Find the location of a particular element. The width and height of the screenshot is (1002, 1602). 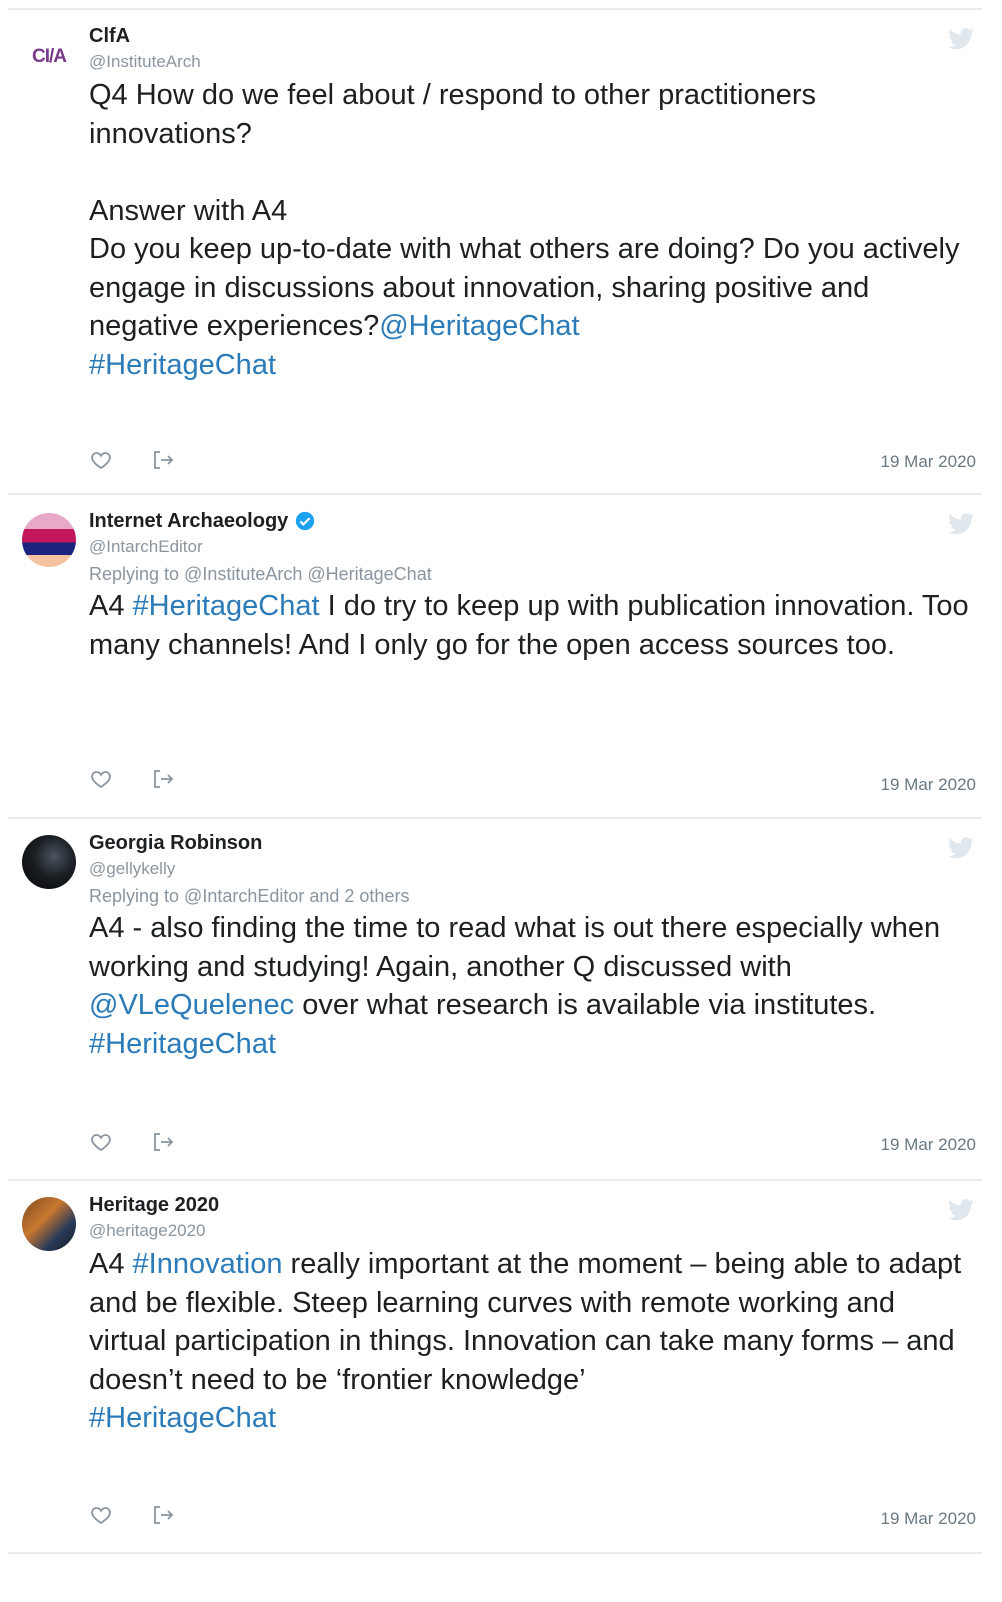

author-name: Georgia Robinson is located at coordinates (531, 843).